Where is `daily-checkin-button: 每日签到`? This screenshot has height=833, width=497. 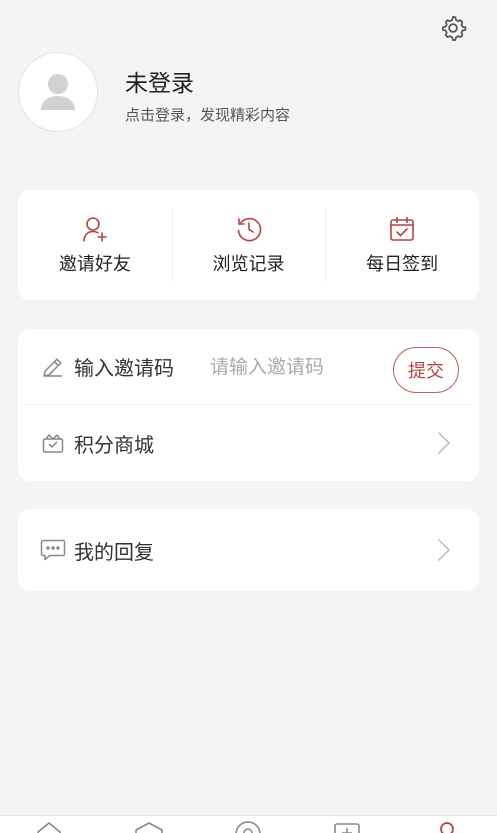 daily-checkin-button: 每日签到 is located at coordinates (402, 245).